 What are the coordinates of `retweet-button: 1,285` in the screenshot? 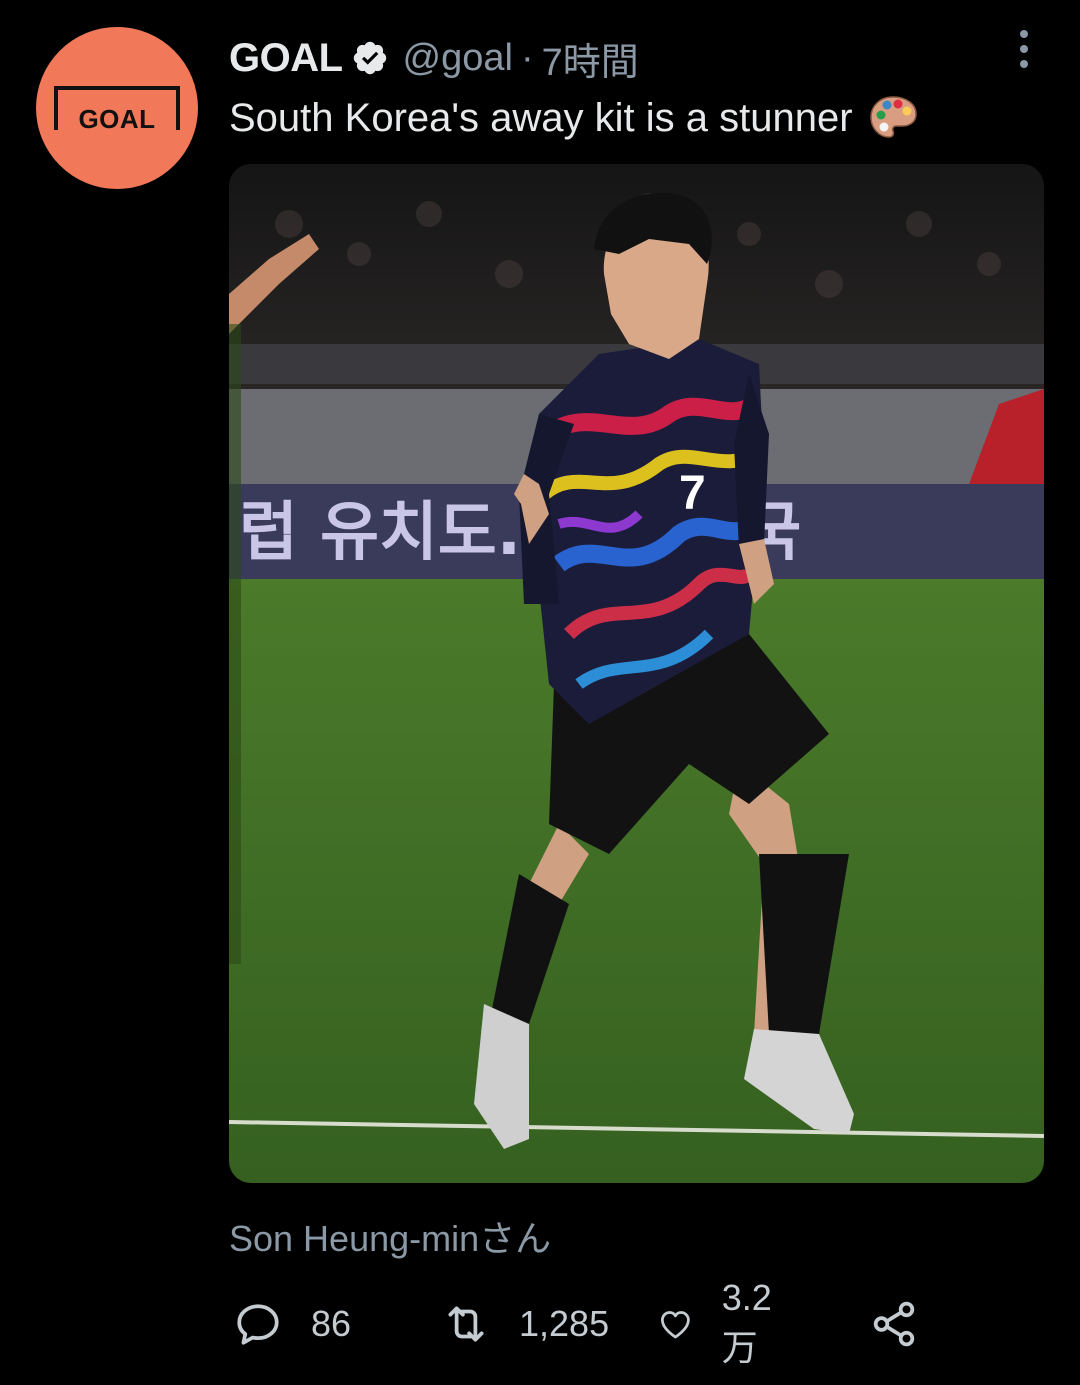 It's located at (525, 1324).